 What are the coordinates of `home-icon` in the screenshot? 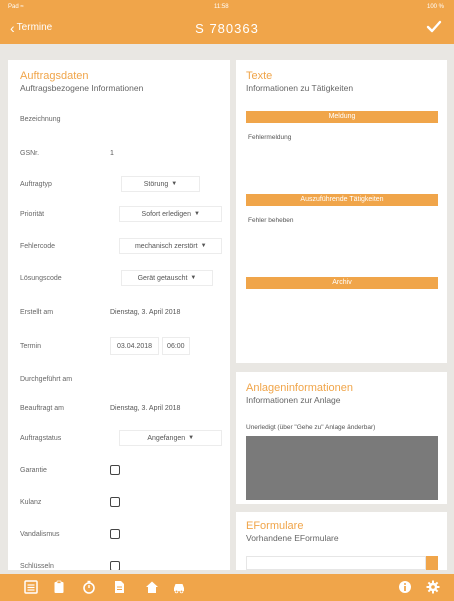 It's located at (152, 587).